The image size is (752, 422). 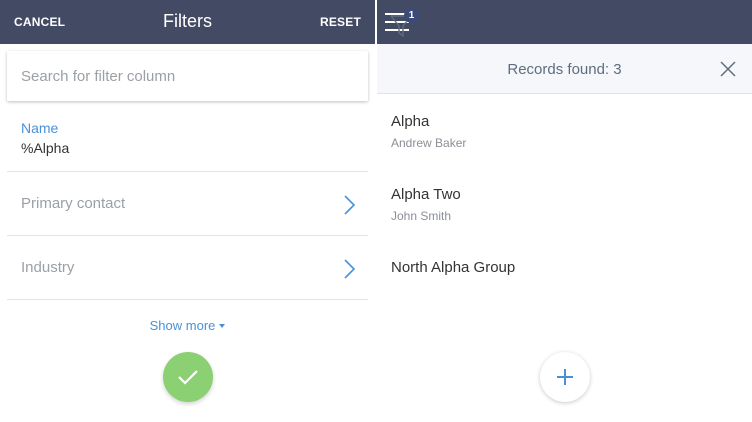 I want to click on primary-contact-filter: Primary contact, so click(x=187, y=204).